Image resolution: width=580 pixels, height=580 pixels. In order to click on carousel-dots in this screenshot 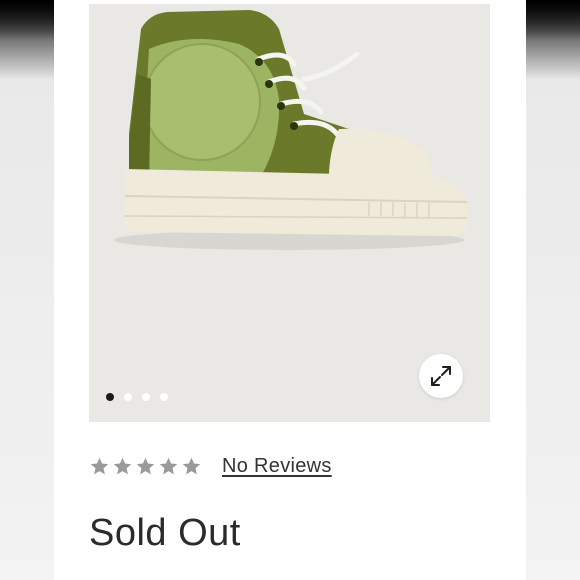, I will do `click(137, 397)`.